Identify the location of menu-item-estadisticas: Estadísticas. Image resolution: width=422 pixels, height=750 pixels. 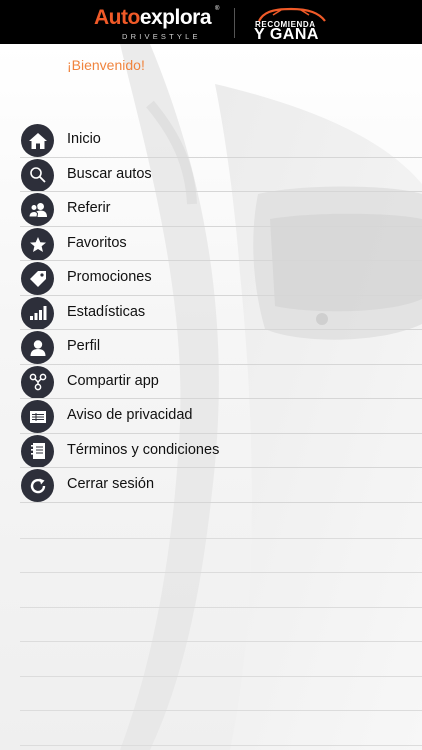
(211, 313).